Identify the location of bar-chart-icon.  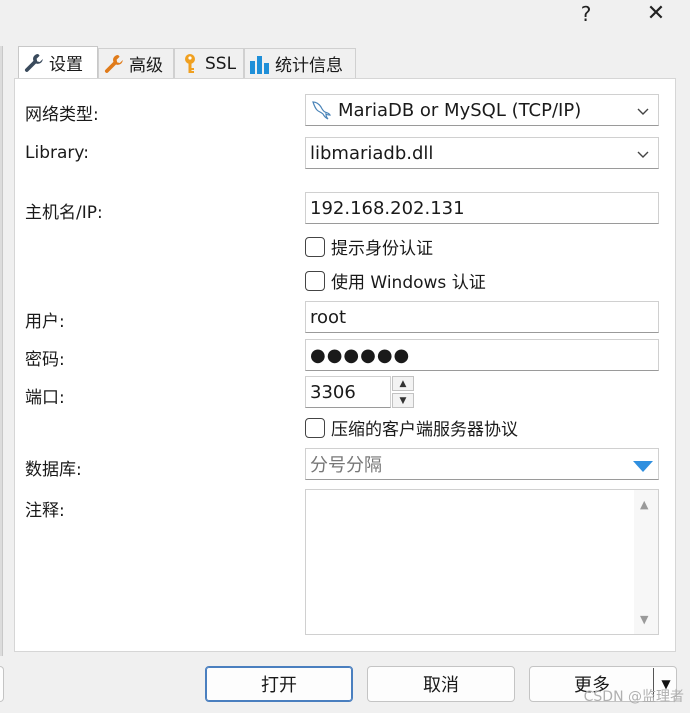
(260, 64).